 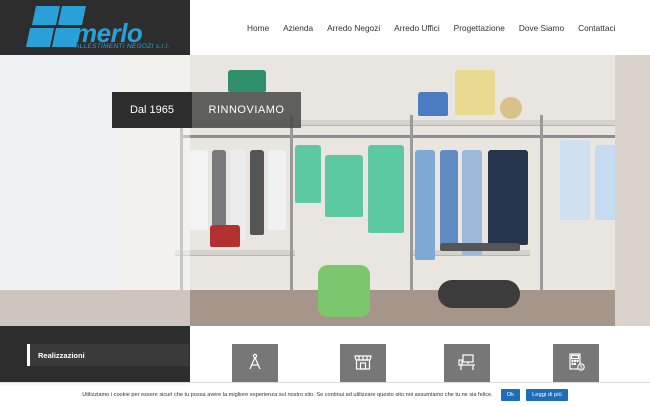 I want to click on service-arredo-uffici-button, so click(x=467, y=364).